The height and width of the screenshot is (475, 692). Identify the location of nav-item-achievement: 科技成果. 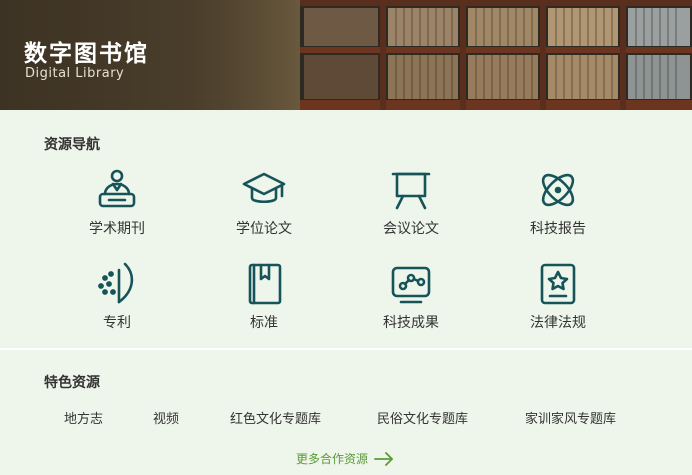
(411, 302).